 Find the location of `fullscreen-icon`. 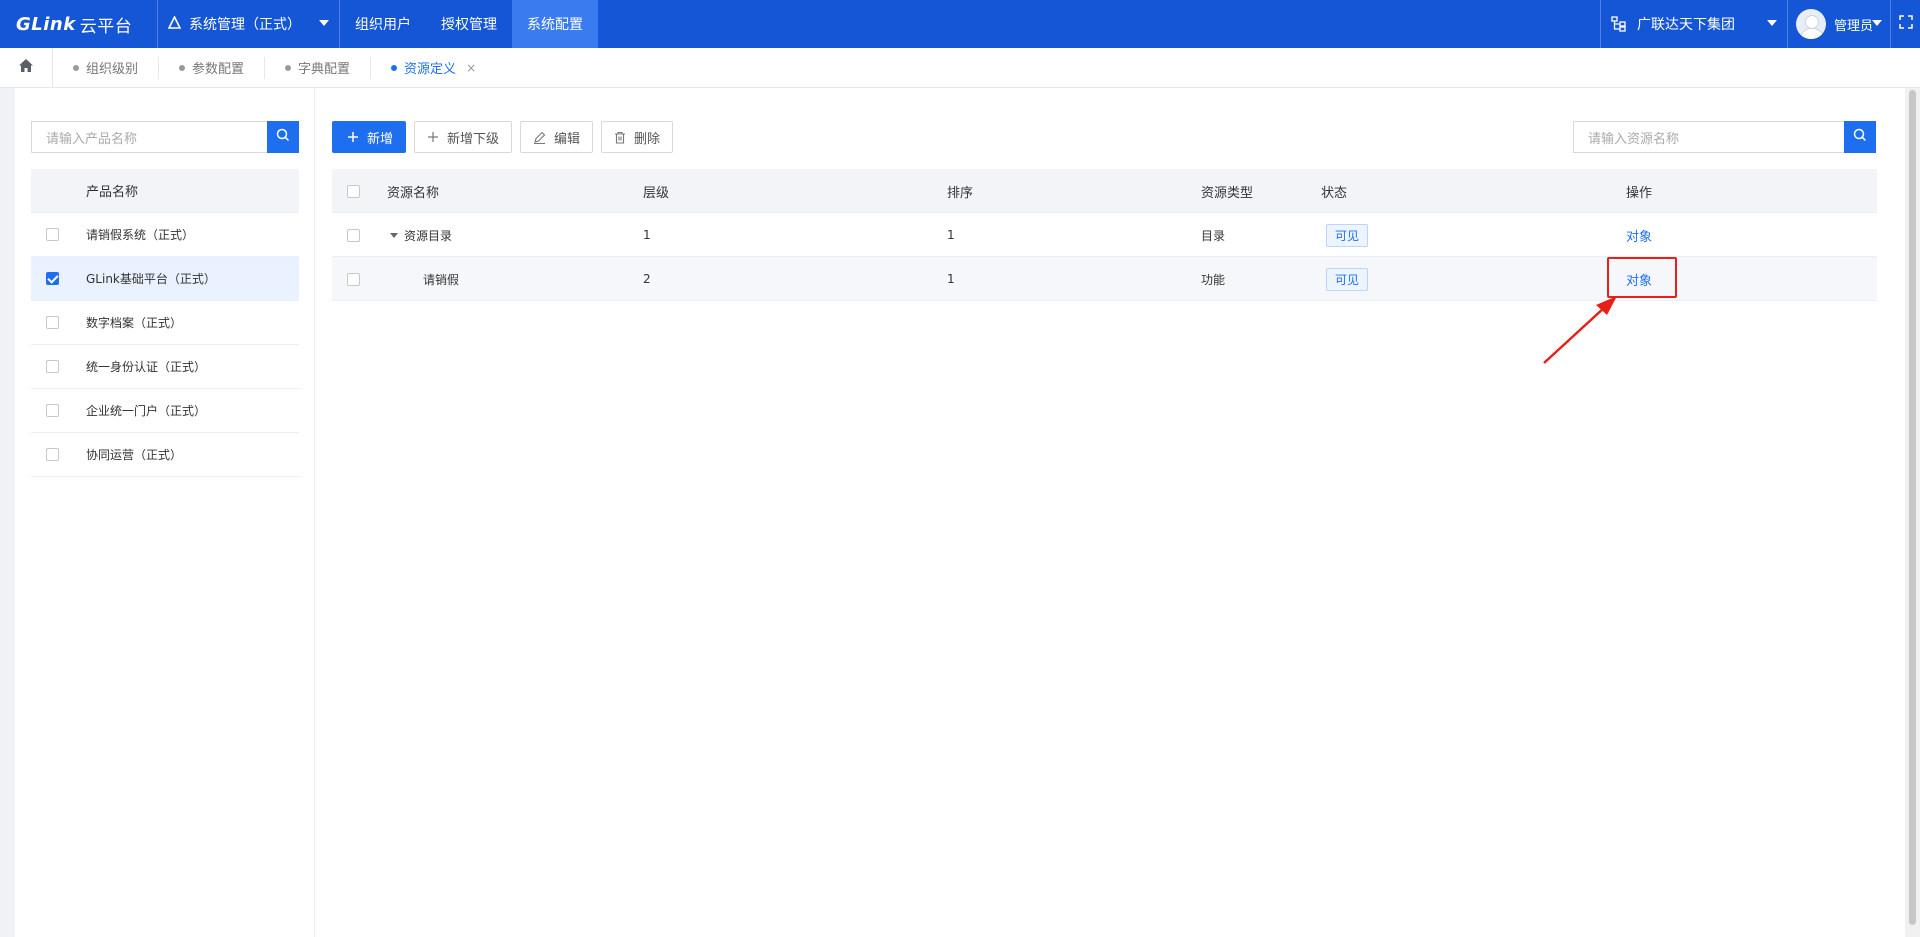

fullscreen-icon is located at coordinates (1905, 24).